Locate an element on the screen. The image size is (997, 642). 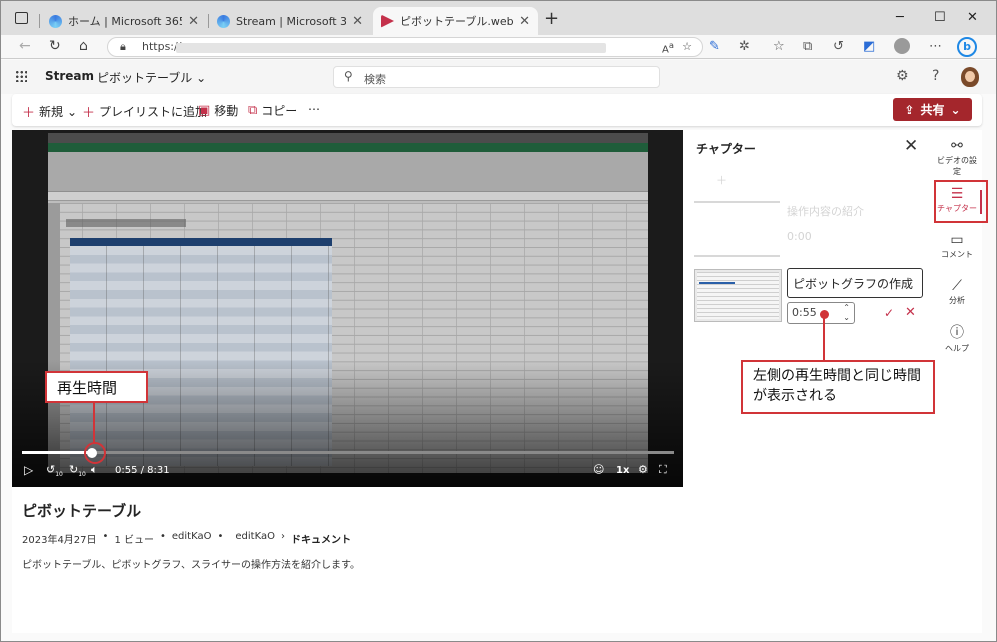
read-aloud-icon: Aa is located at coordinates (668, 47).